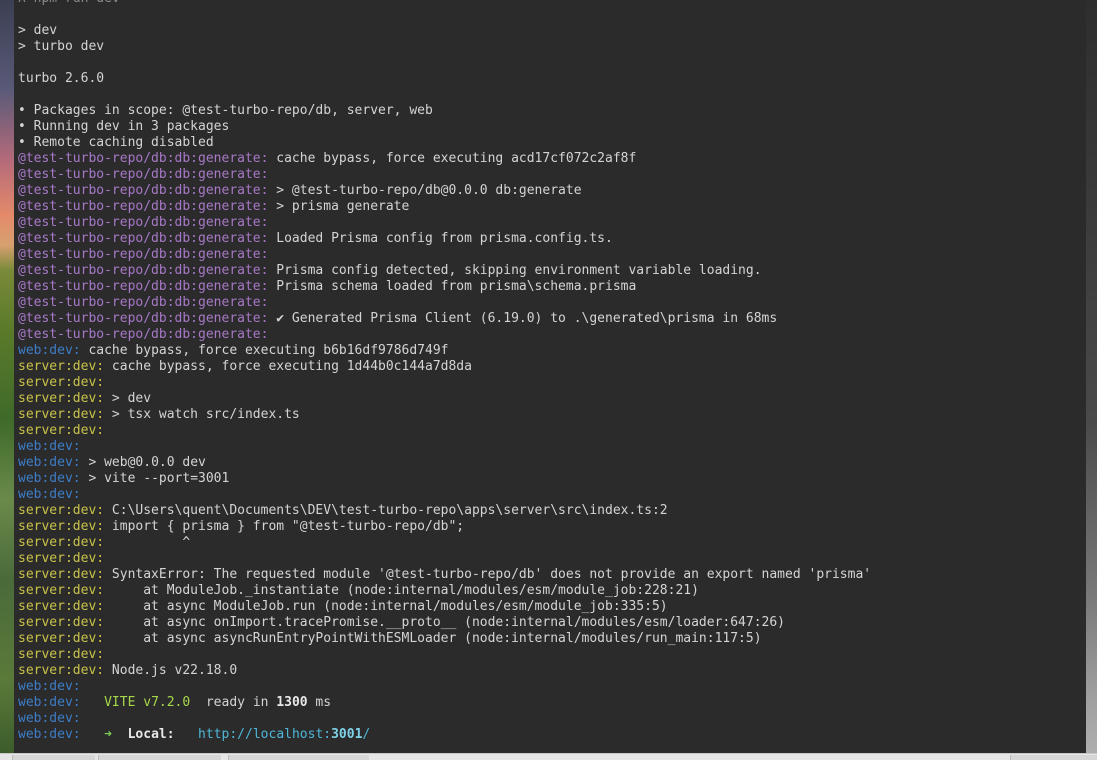  I want to click on output-text: > tsx watch src/index.ts, so click(202, 414).